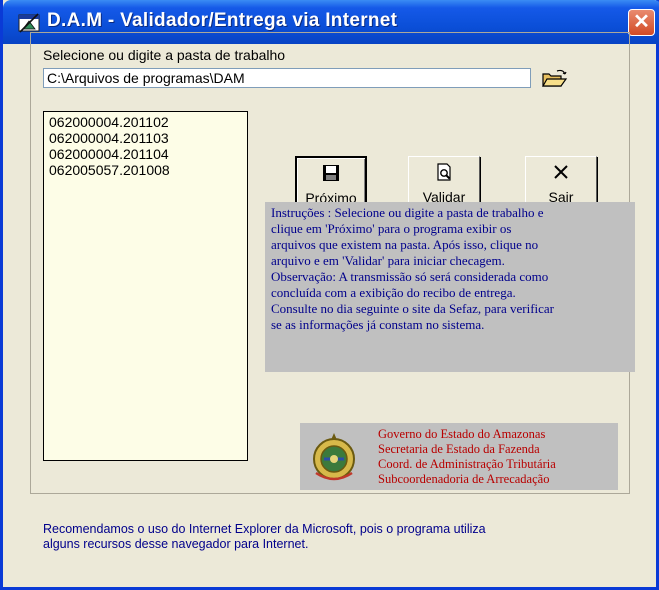  Describe the element at coordinates (444, 172) in the screenshot. I see `document-magnifier-icon` at that location.